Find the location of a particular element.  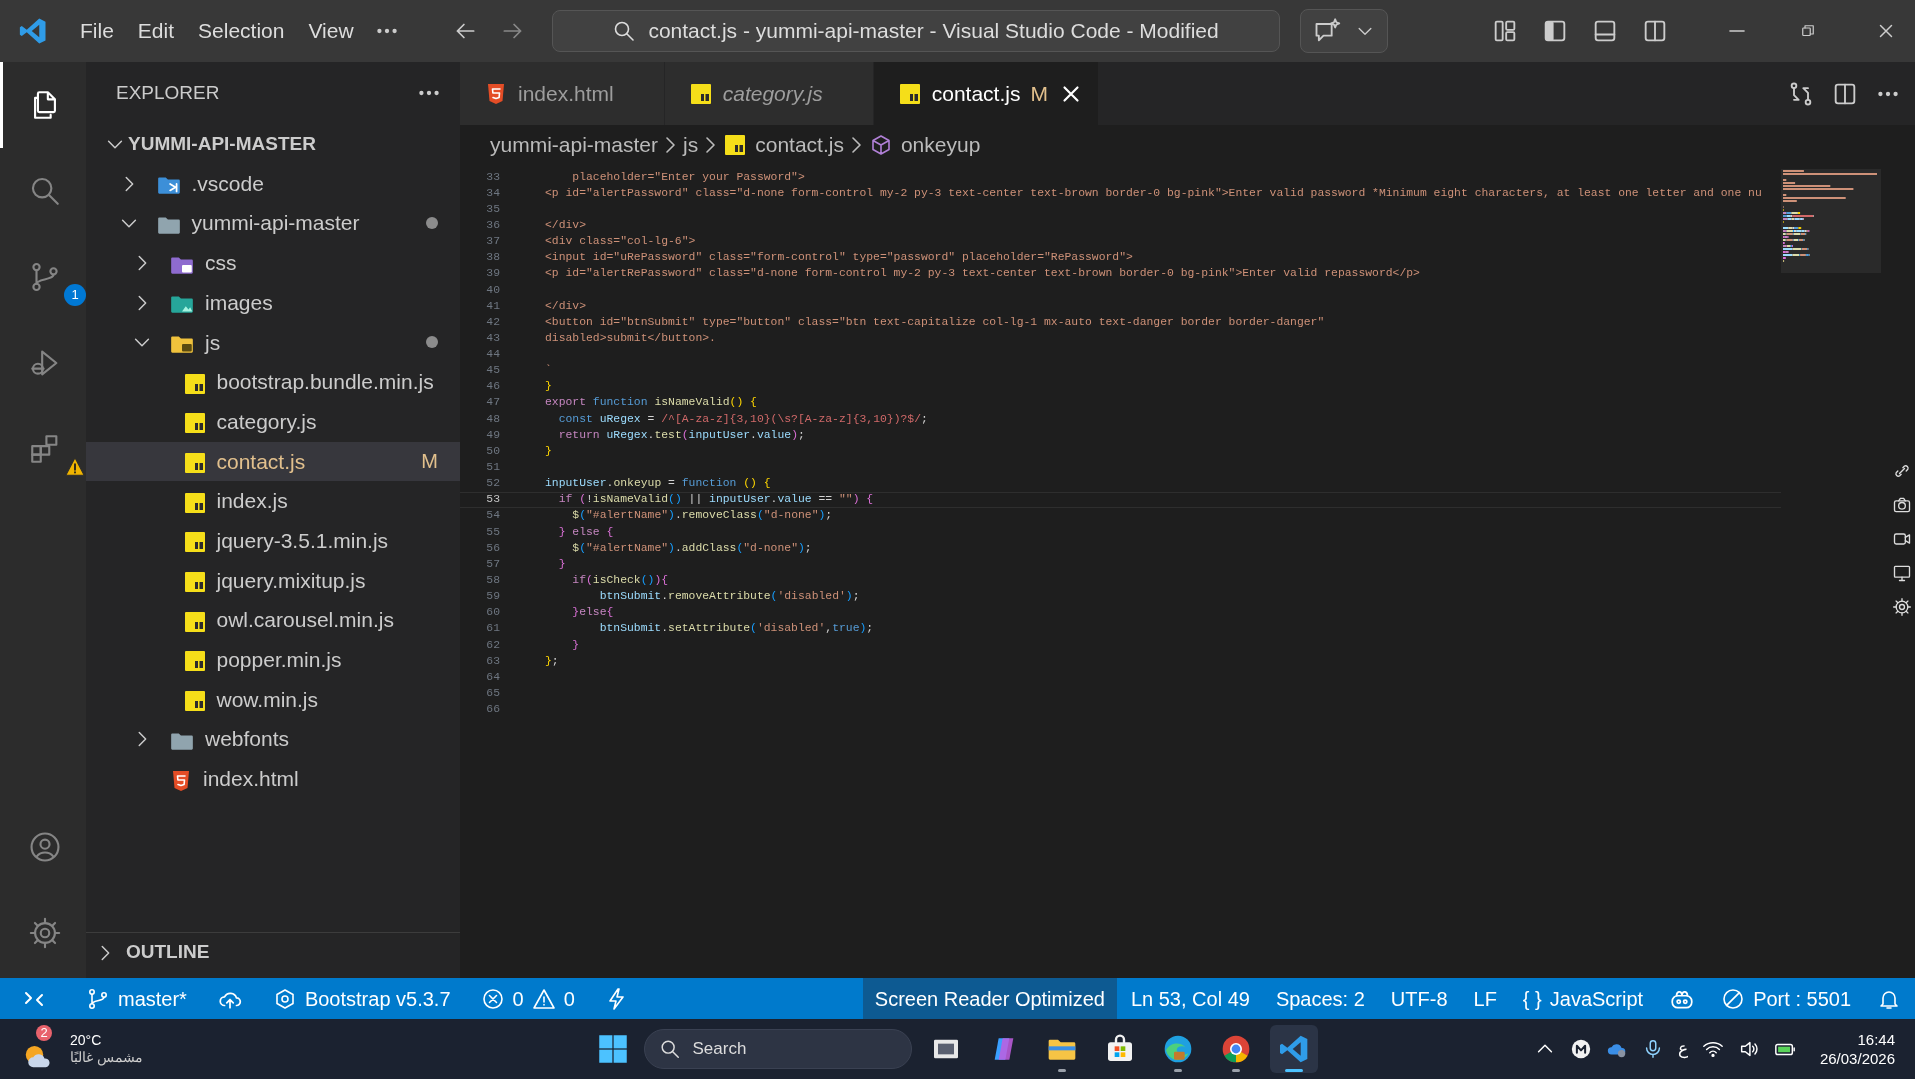

editor-tab: contact.js M is located at coordinates (986, 93).